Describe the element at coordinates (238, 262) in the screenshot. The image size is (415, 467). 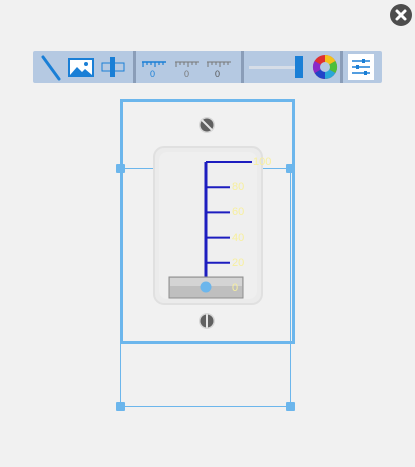
I see `scale-tick-label: 20` at that location.